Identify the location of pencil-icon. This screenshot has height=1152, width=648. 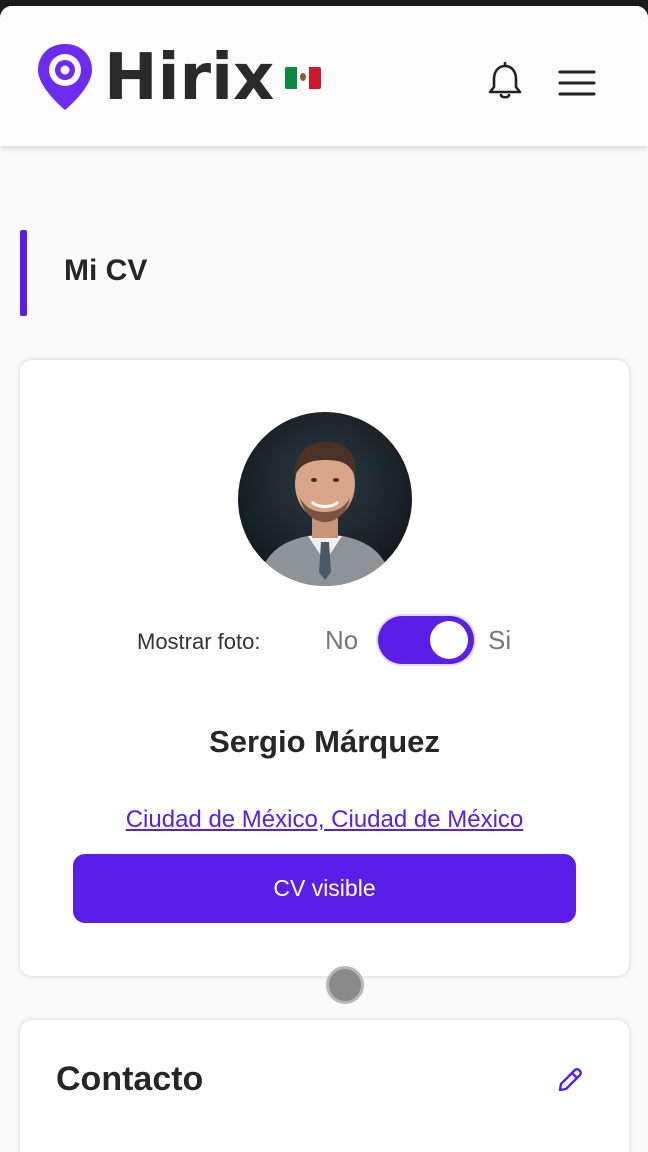
(570, 1080).